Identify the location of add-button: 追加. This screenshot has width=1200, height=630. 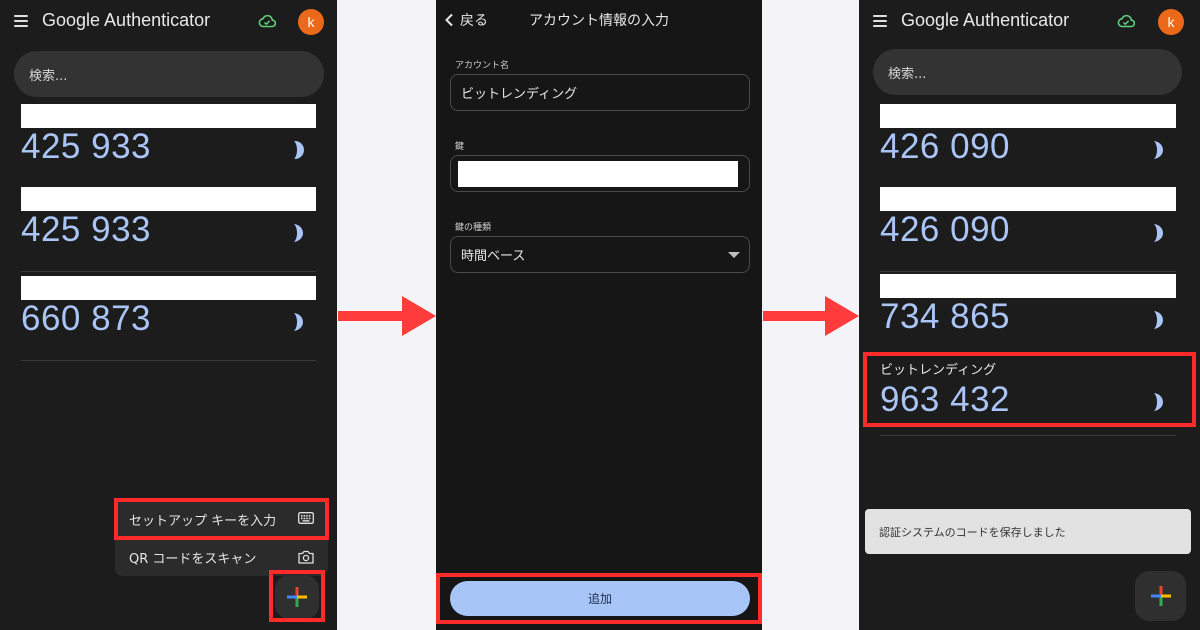
(600, 598).